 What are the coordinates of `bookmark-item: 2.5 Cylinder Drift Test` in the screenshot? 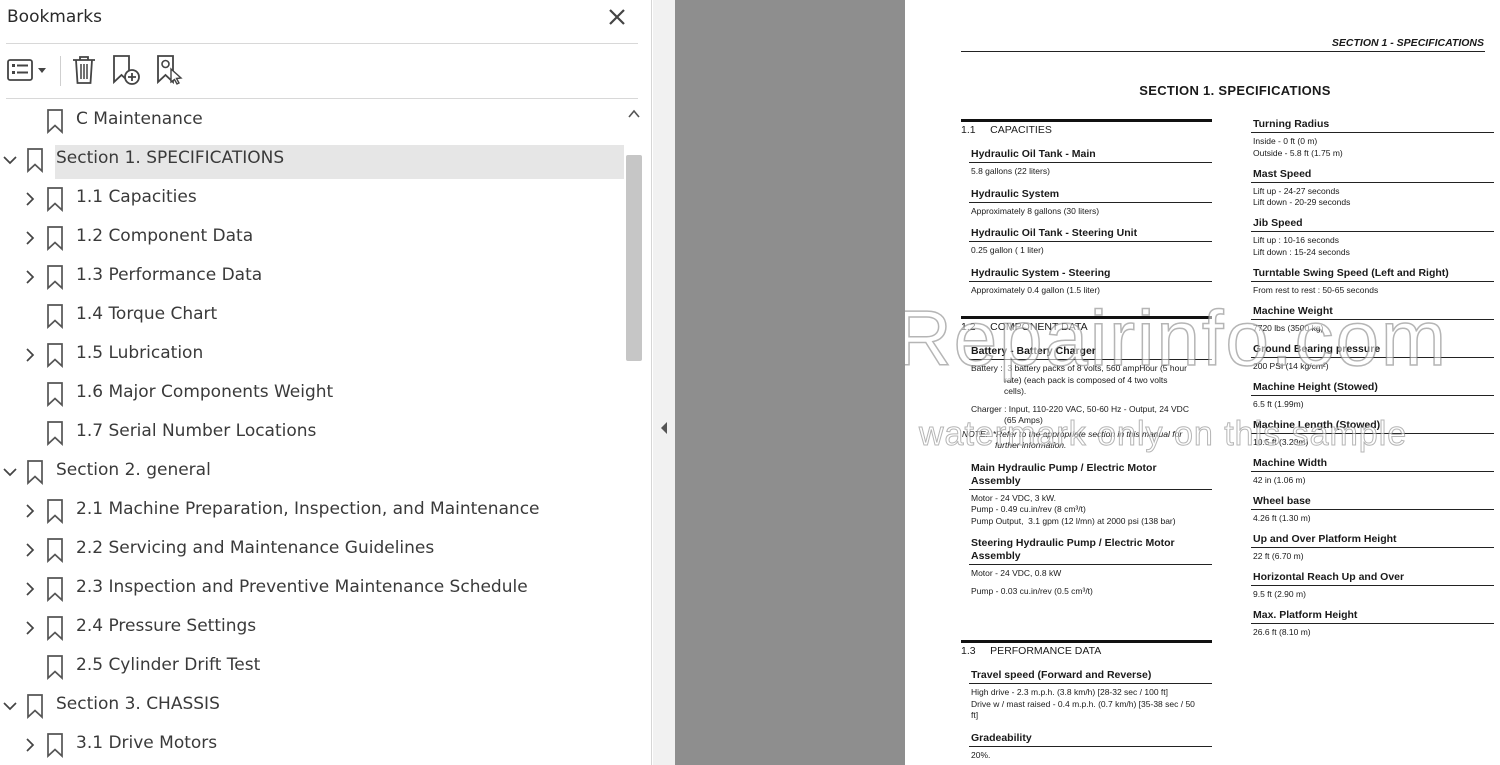 It's located at (312, 666).